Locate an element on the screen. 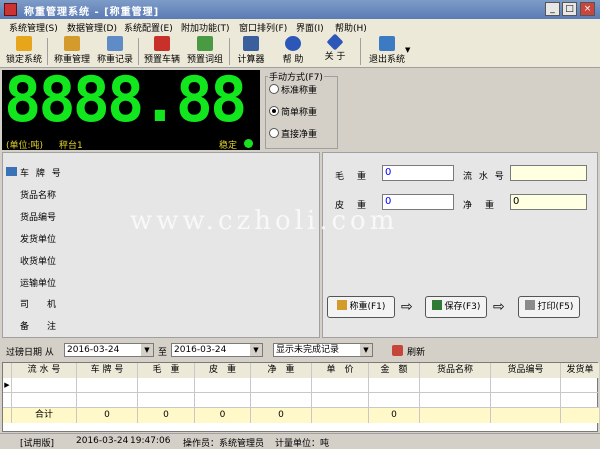  column-header: 流 水 号 is located at coordinates (44, 370).